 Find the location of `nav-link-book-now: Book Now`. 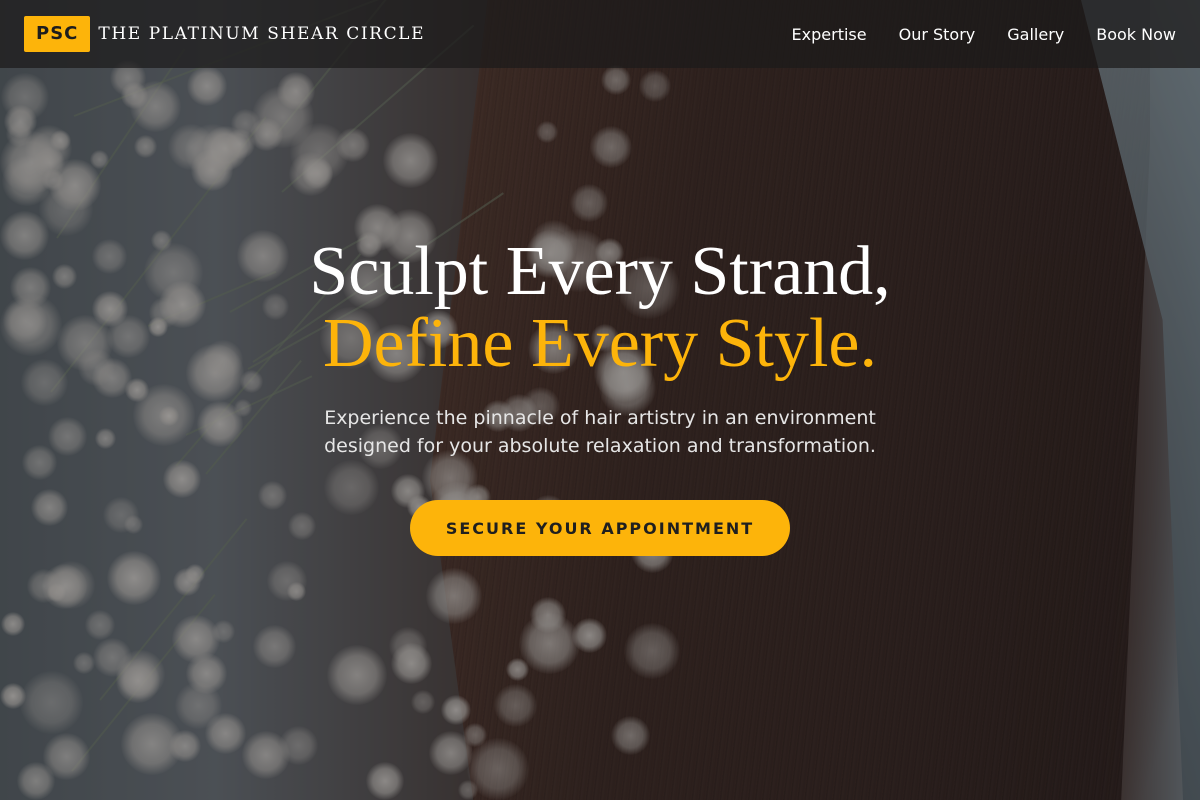

nav-link-book-now: Book Now is located at coordinates (1136, 34).